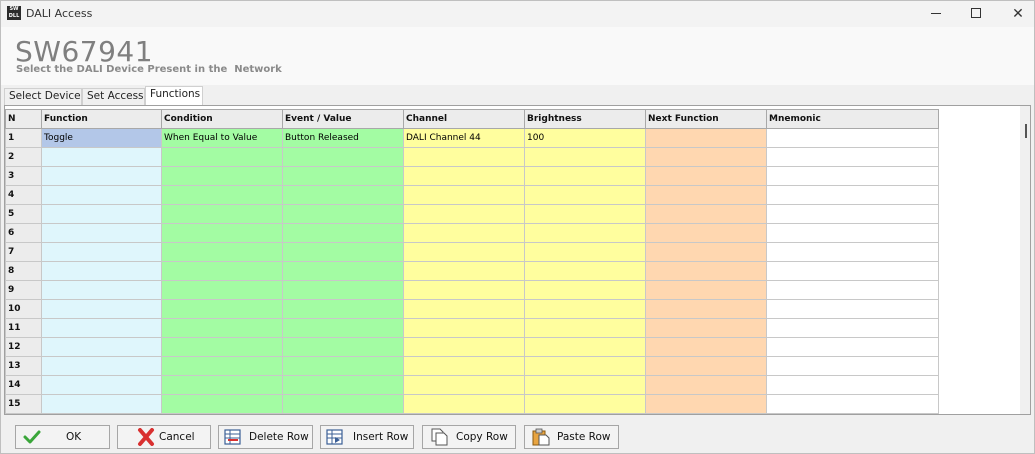 The width and height of the screenshot is (1035, 454). Describe the element at coordinates (23, 413) in the screenshot. I see `cell-n: 16` at that location.